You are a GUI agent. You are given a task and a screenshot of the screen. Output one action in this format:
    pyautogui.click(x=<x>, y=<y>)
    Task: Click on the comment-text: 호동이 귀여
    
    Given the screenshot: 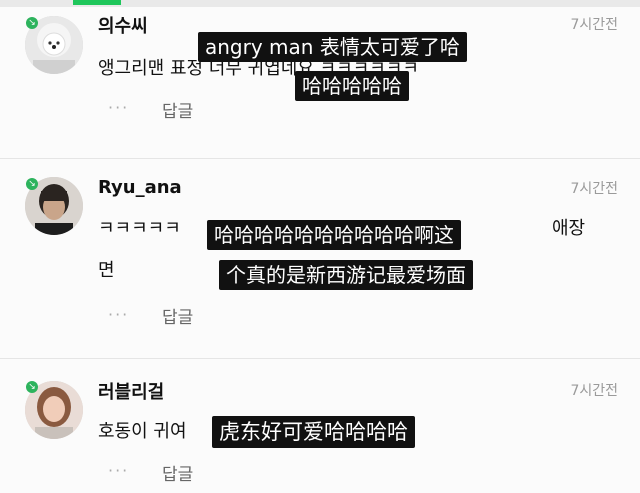 What is the action you would take?
    pyautogui.click(x=142, y=431)
    